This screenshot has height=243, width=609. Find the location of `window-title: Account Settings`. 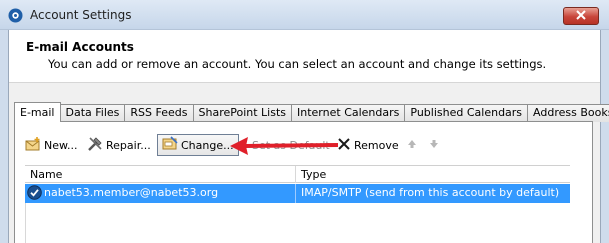

window-title: Account Settings is located at coordinates (81, 15).